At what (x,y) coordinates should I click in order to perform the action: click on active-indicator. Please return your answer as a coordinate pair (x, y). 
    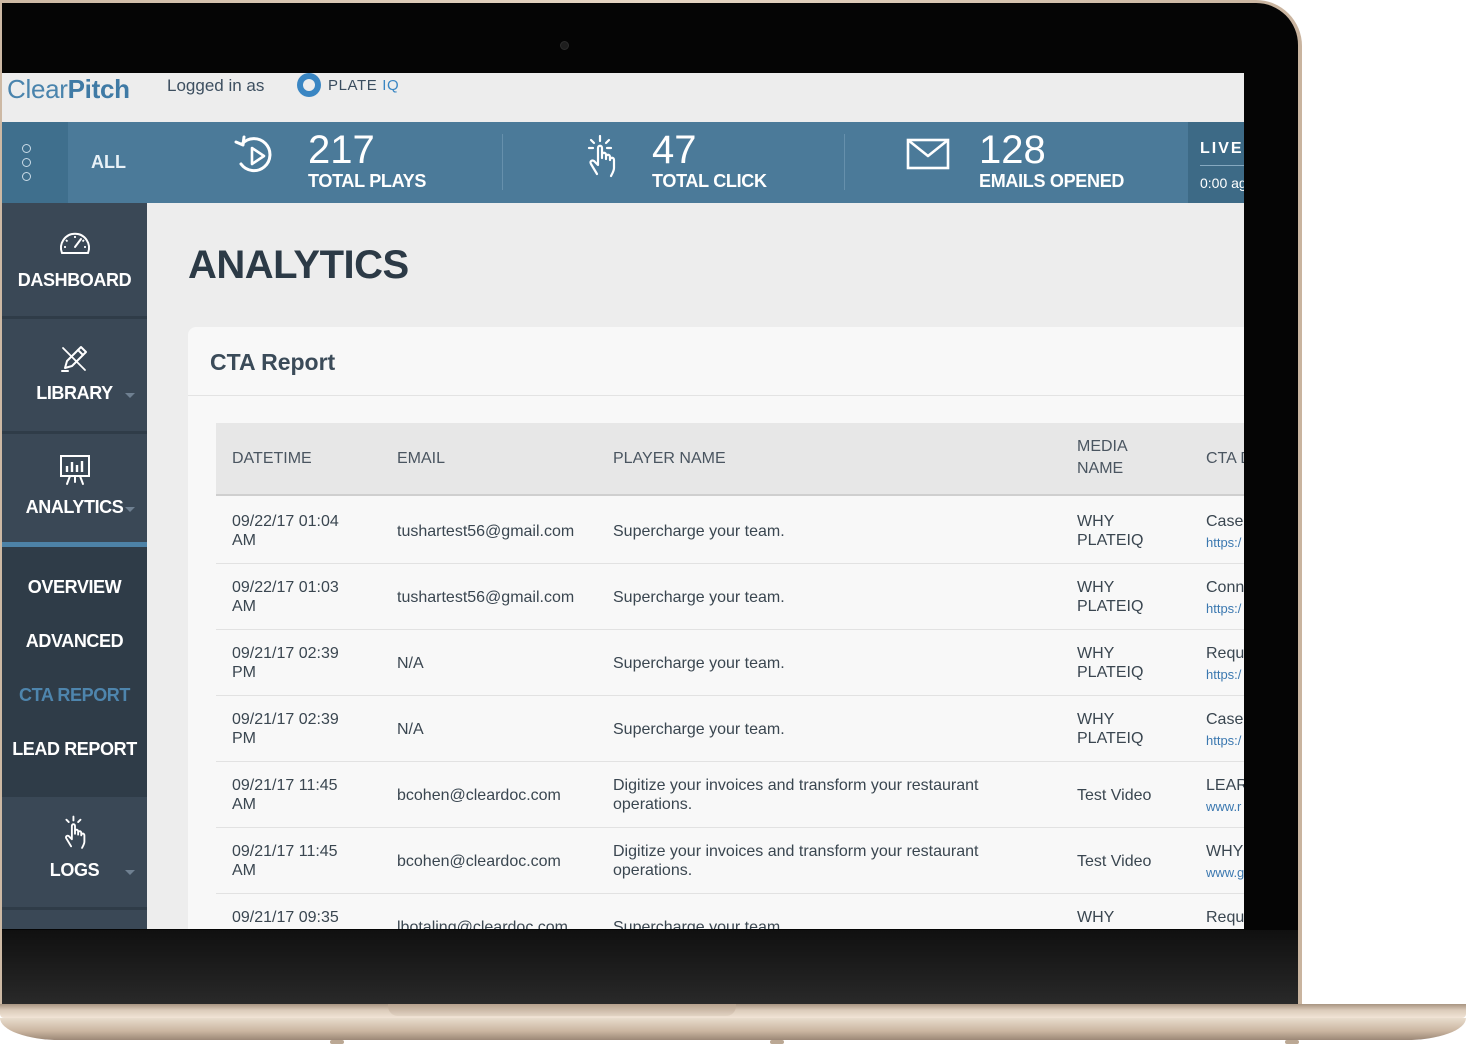
    Looking at the image, I should click on (74, 544).